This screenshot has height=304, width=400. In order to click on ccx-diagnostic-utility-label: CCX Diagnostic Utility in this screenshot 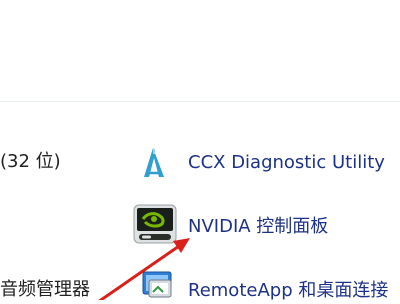, I will do `click(286, 163)`.